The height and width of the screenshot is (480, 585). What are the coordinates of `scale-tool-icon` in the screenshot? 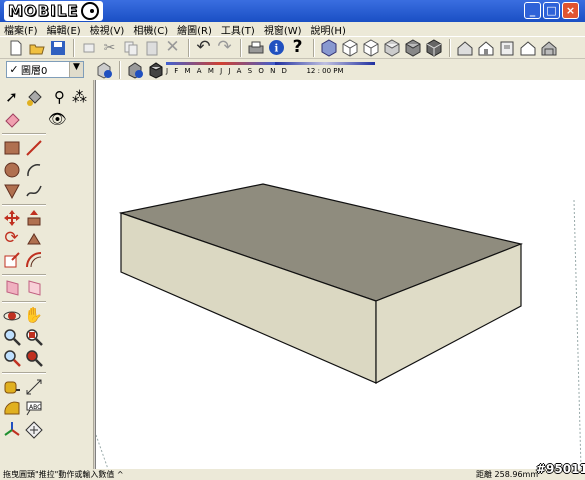 It's located at (11, 259).